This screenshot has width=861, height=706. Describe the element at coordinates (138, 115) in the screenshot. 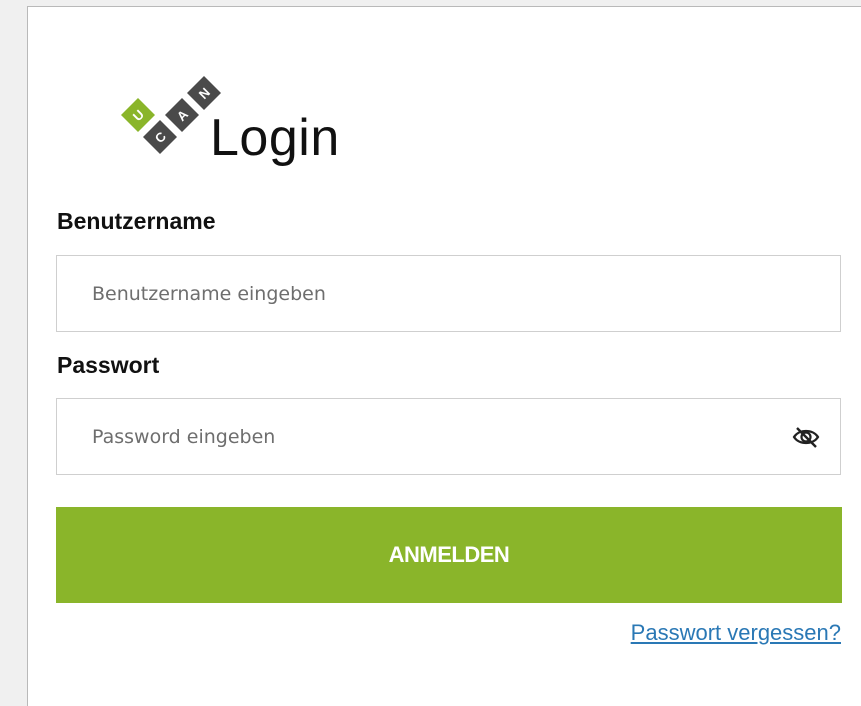

I see `logo-tile-u: U` at that location.